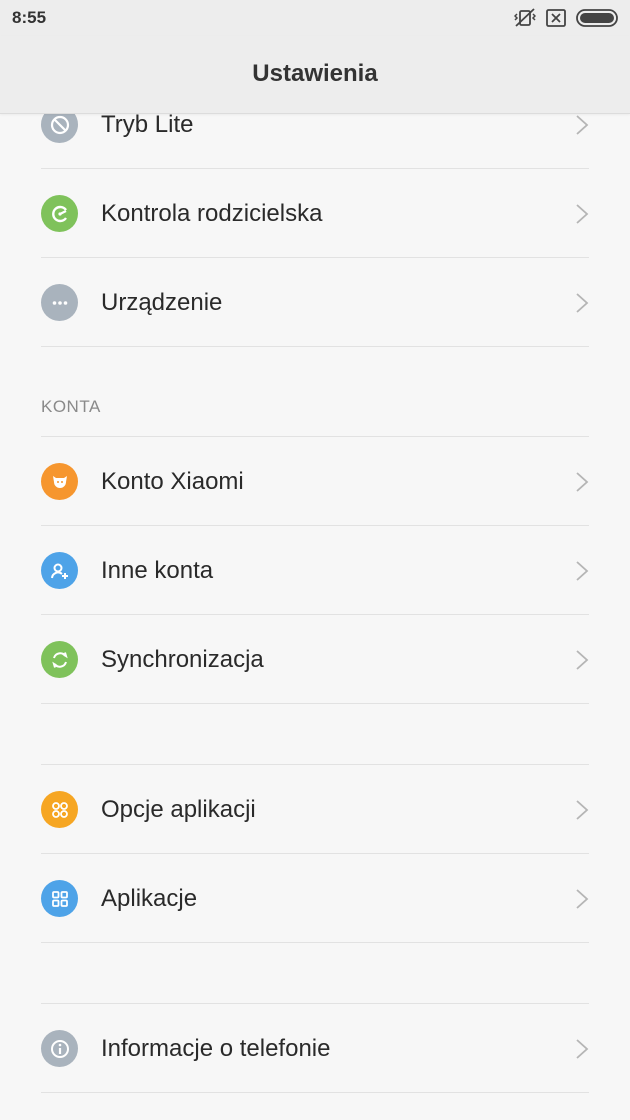 Image resolution: width=630 pixels, height=1120 pixels. Describe the element at coordinates (59, 302) in the screenshot. I see `more-dots-icon` at that location.